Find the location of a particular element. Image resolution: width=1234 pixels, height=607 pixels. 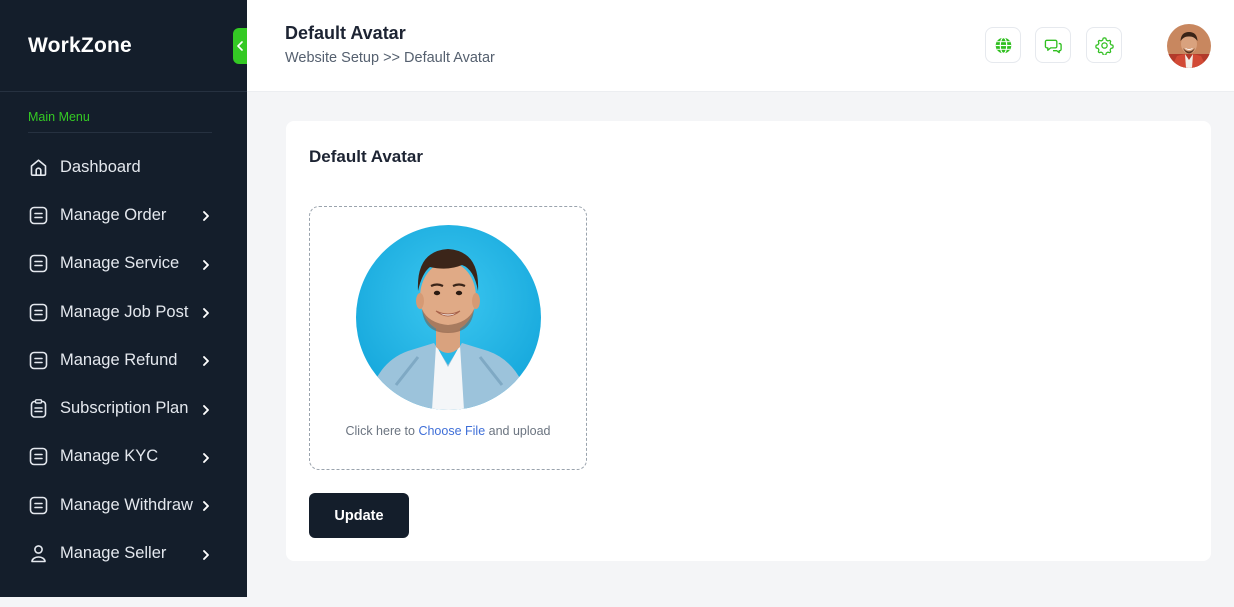

sidebar-item-label: Subscription Plan is located at coordinates (124, 408).